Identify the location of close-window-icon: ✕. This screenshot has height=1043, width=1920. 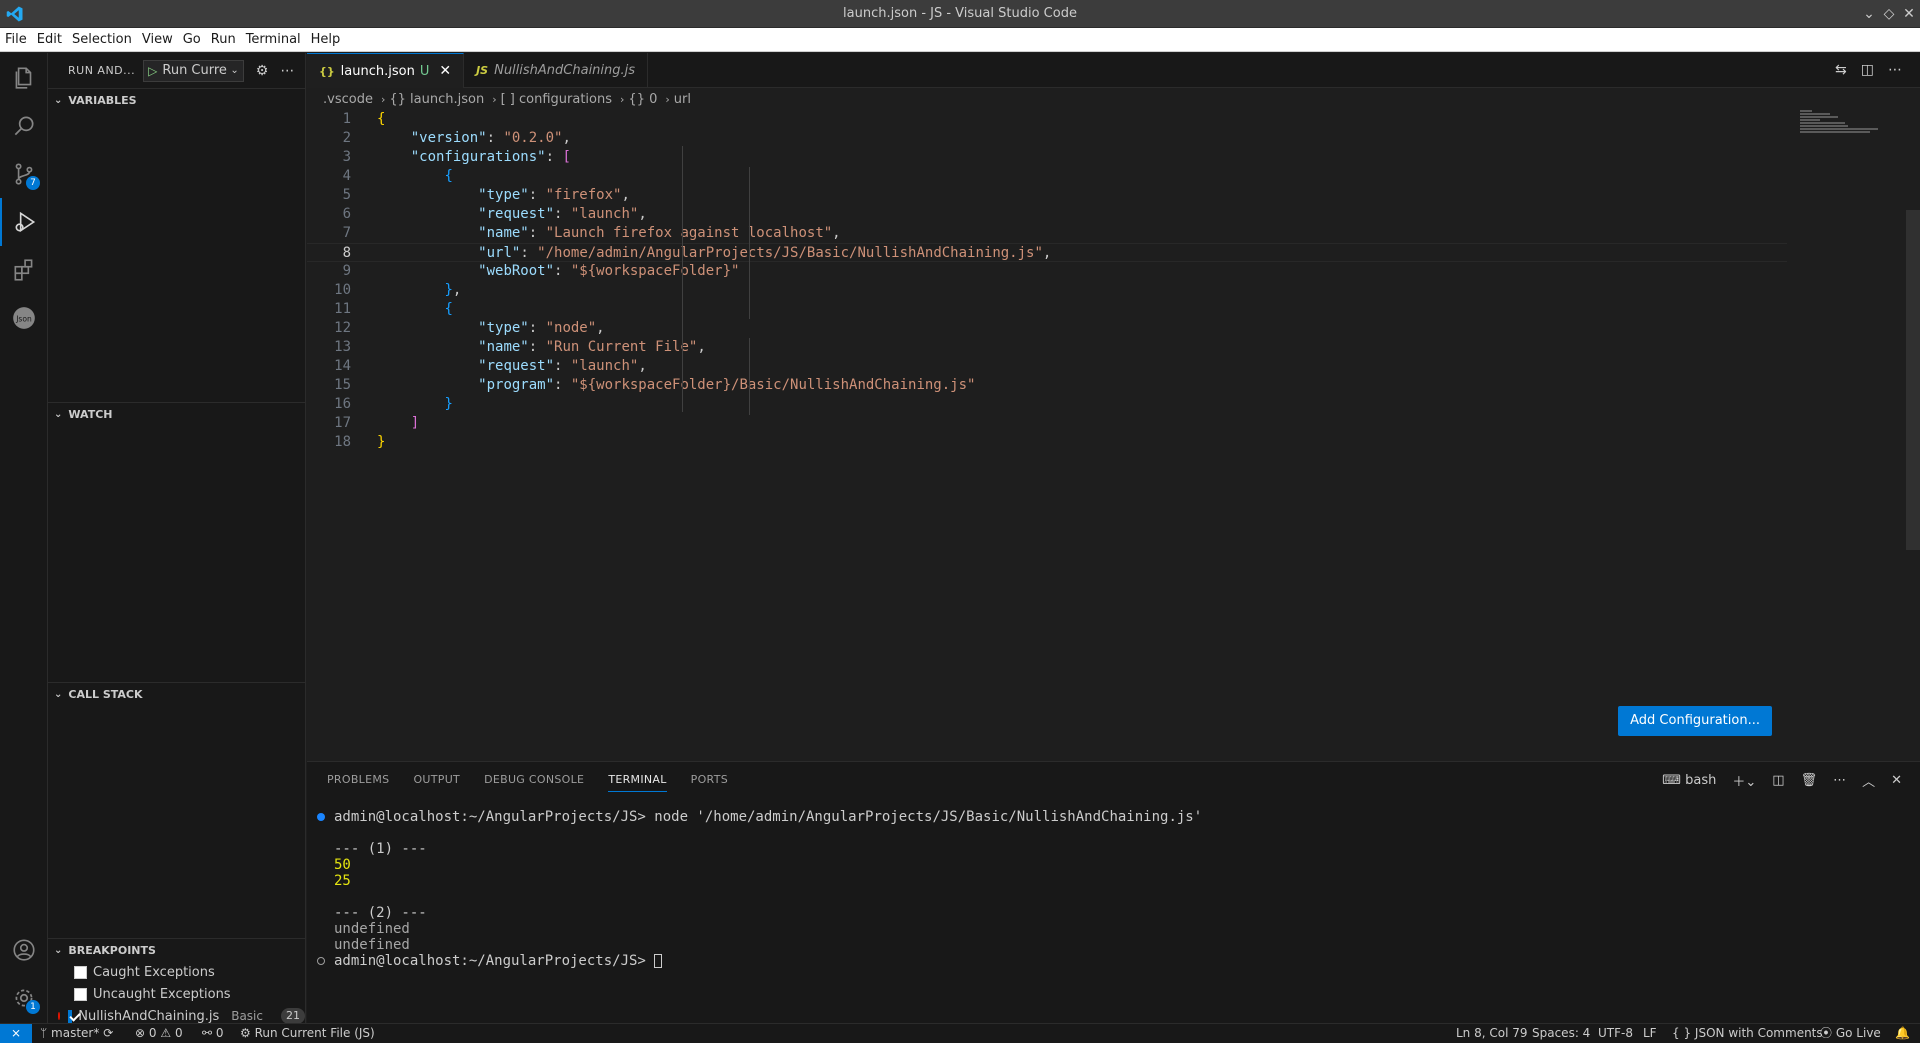
(1909, 14).